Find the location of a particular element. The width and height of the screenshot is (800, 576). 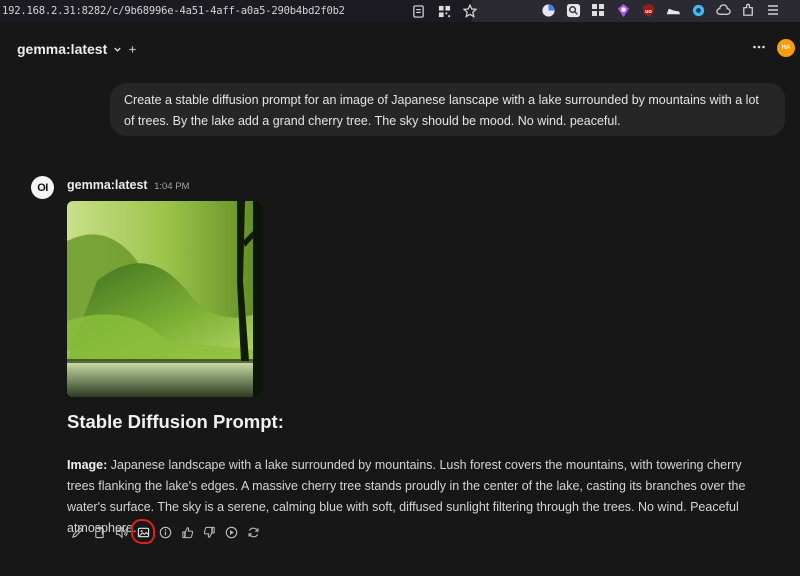

add-model-icon is located at coordinates (132, 49).